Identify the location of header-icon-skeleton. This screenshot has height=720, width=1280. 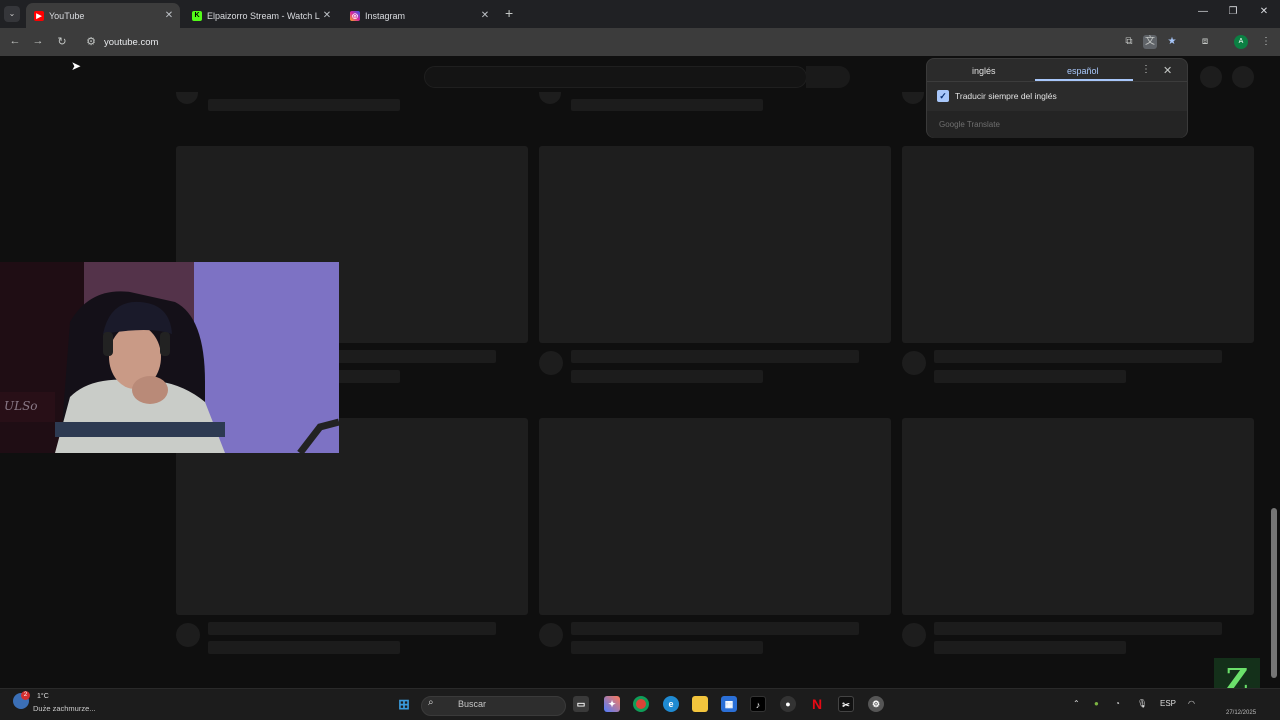
(1211, 77).